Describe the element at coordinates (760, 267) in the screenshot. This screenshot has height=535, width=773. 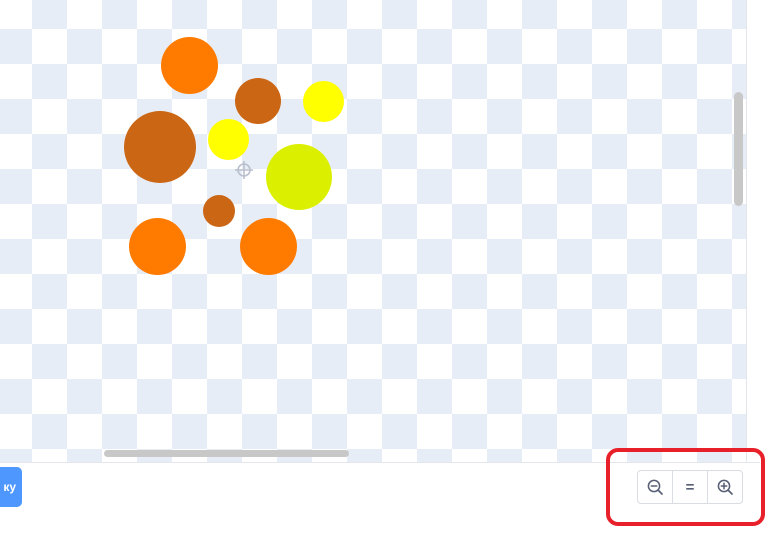
I see `right-gutter` at that location.